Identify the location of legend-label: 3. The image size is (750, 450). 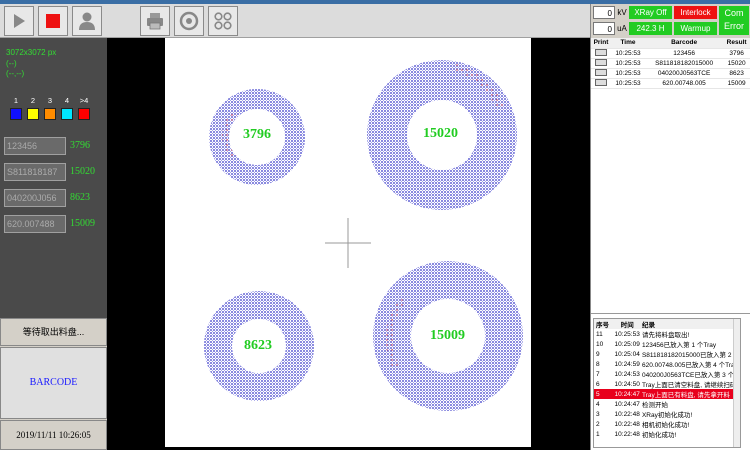
(50, 100).